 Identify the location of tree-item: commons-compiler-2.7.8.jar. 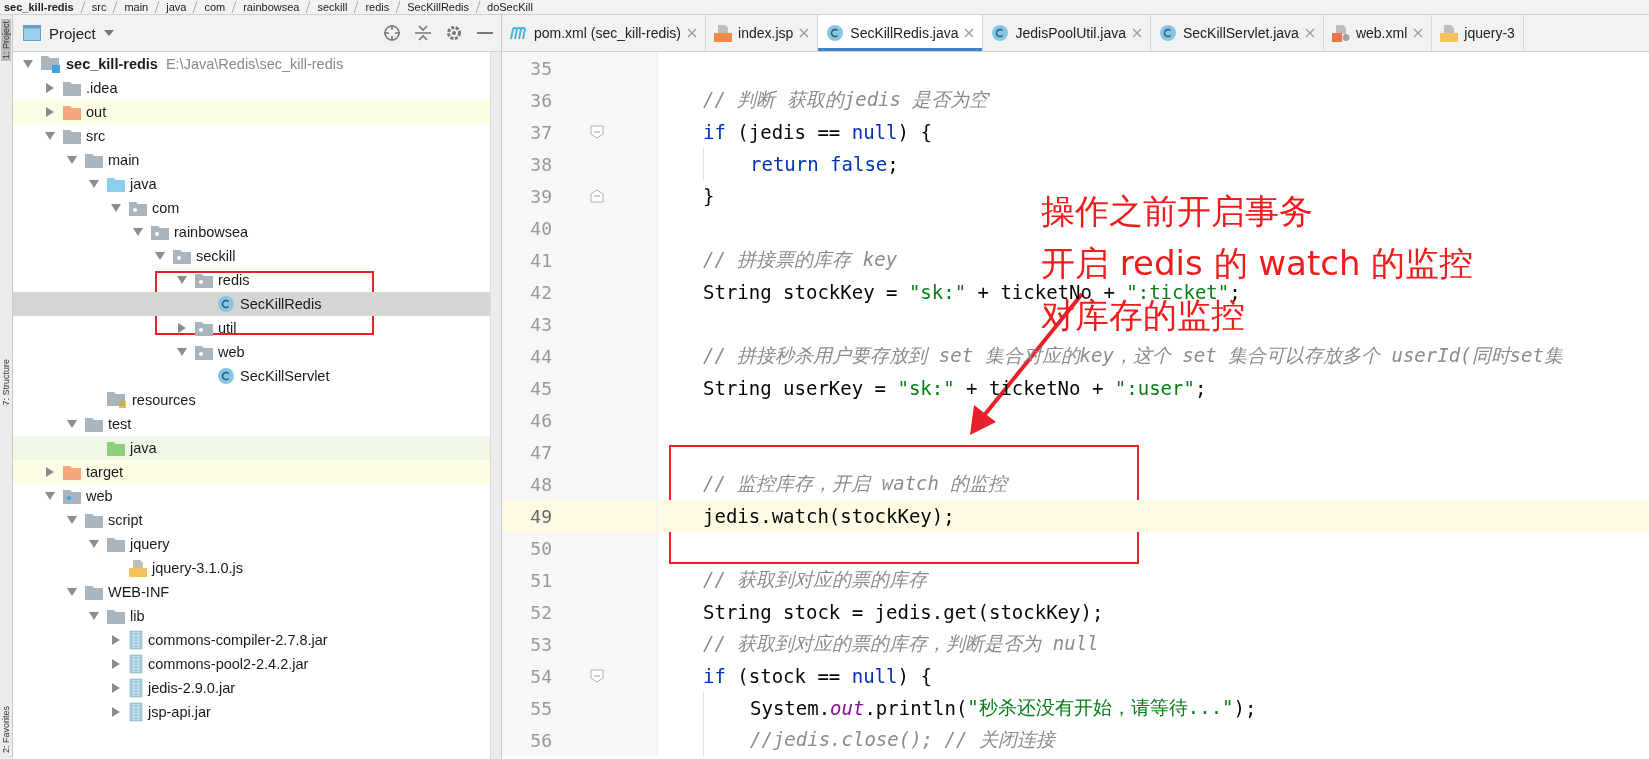
(251, 640).